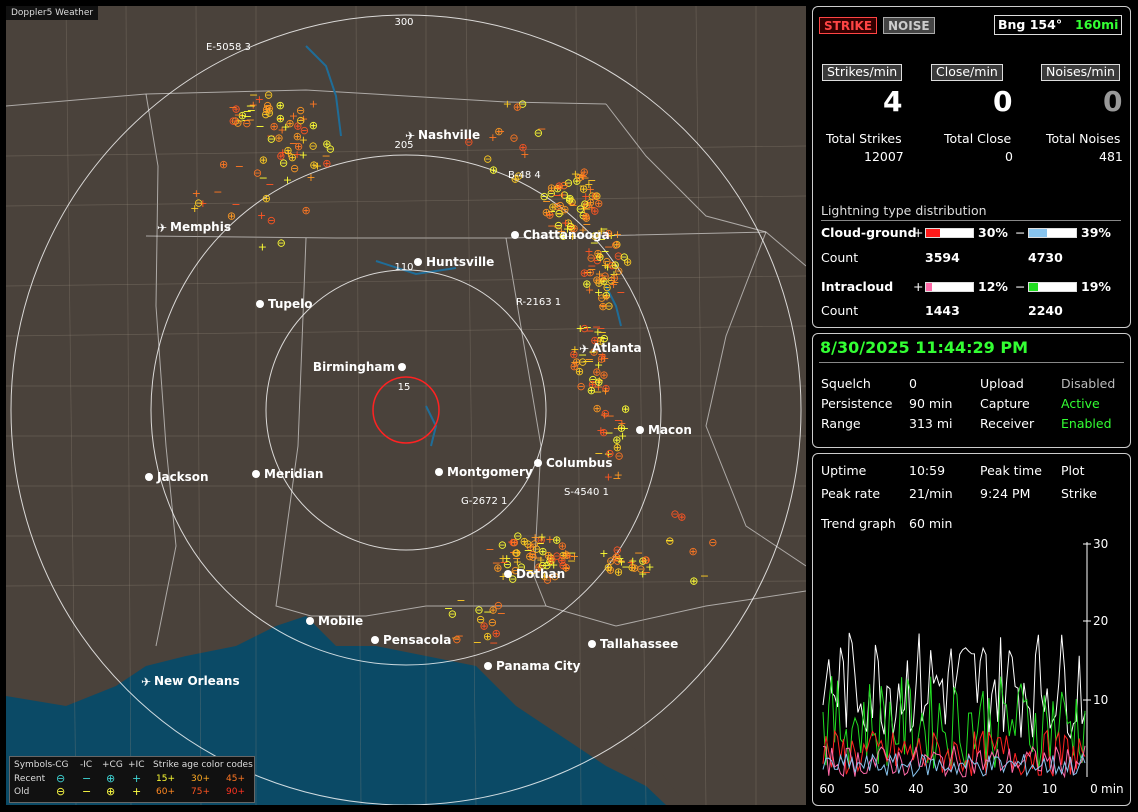 The height and width of the screenshot is (812, 1138). I want to click on legend-old-pos-ic-symbol: +, so click(137, 791).